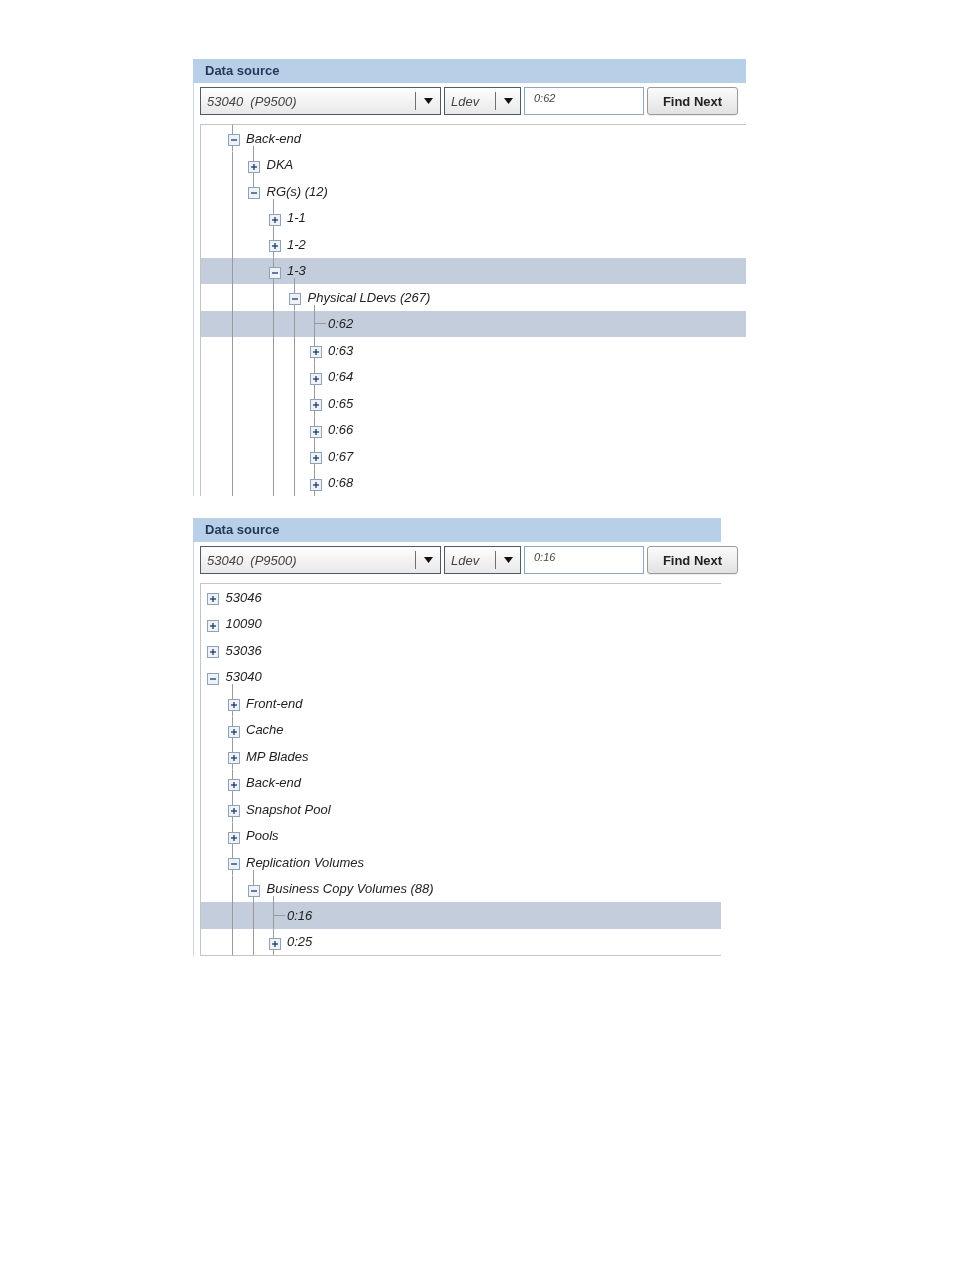 This screenshot has height=1270, width=954. What do you see at coordinates (473, 456) in the screenshot?
I see `tree-row: 0:67` at bounding box center [473, 456].